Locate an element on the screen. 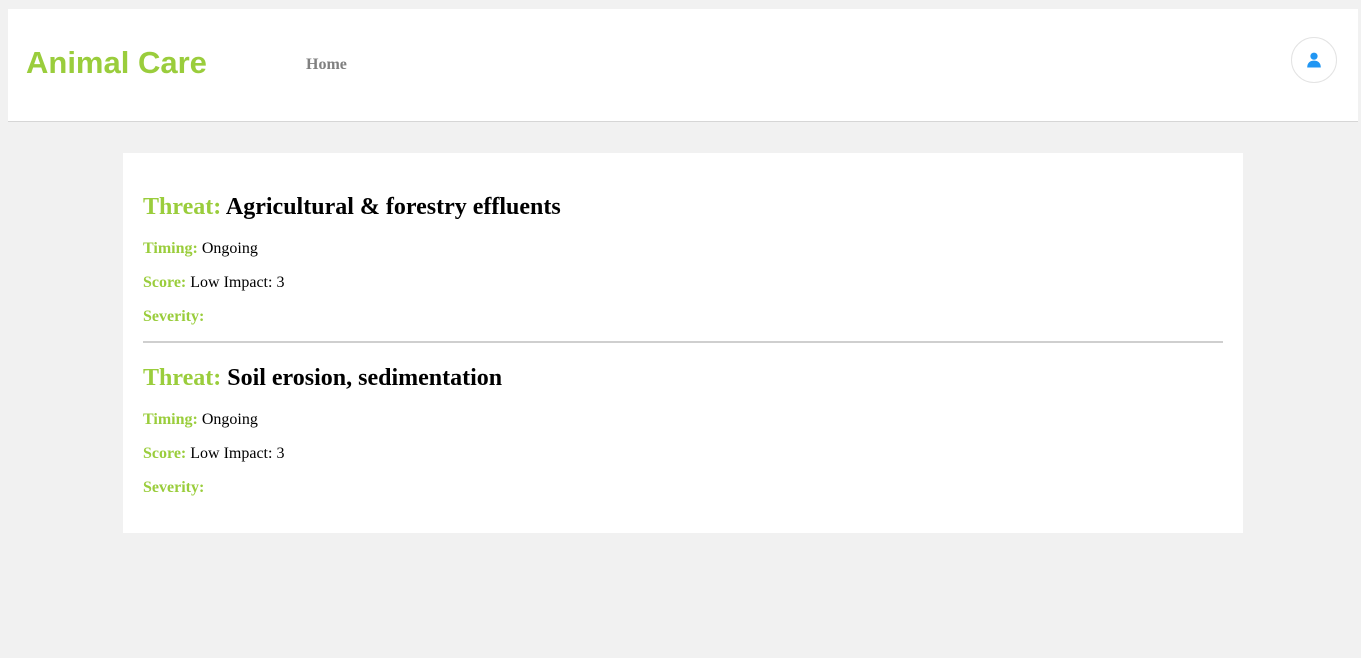 This screenshot has height=658, width=1361. user-icon is located at coordinates (1314, 60).